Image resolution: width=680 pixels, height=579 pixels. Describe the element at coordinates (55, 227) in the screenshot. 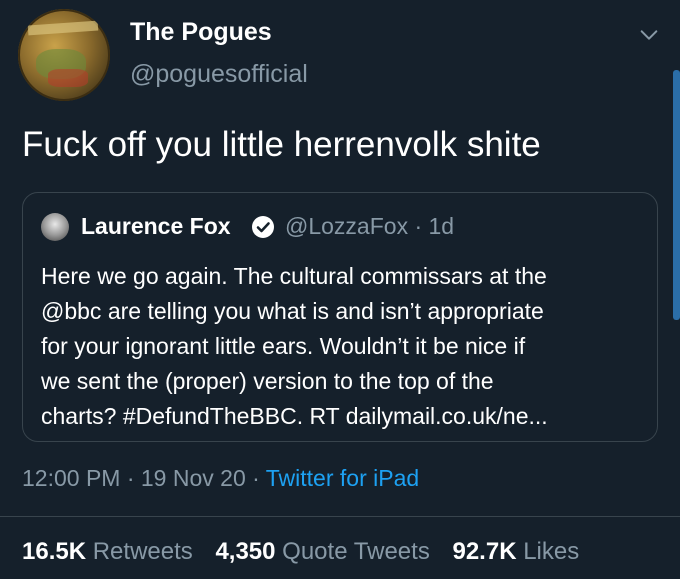

I see `quoted-author-avatar` at that location.